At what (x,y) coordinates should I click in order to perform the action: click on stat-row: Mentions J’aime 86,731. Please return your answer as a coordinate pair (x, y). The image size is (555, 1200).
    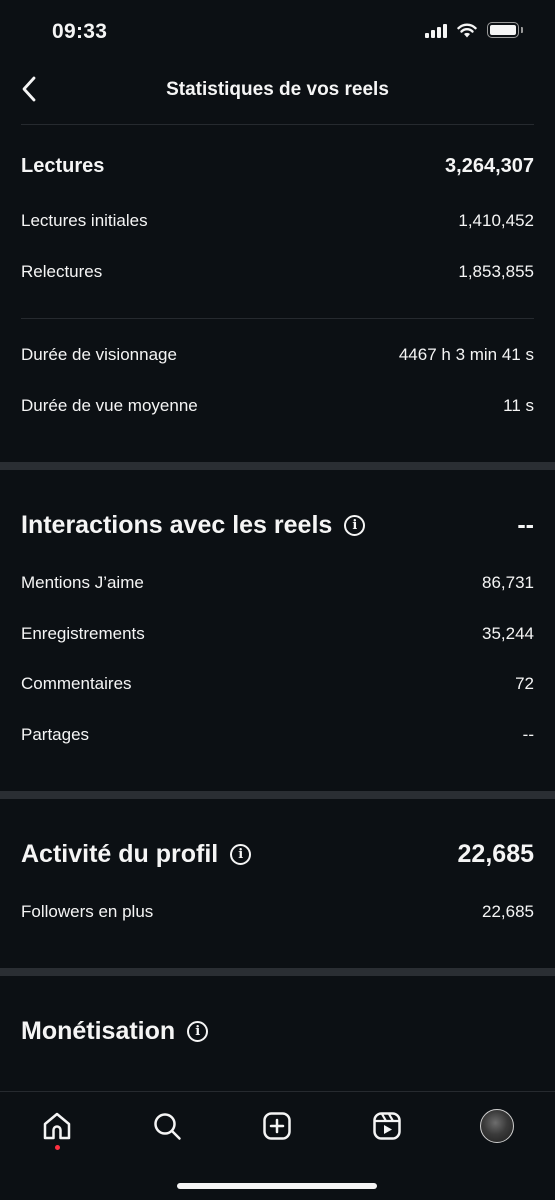
    Looking at the image, I should click on (277, 583).